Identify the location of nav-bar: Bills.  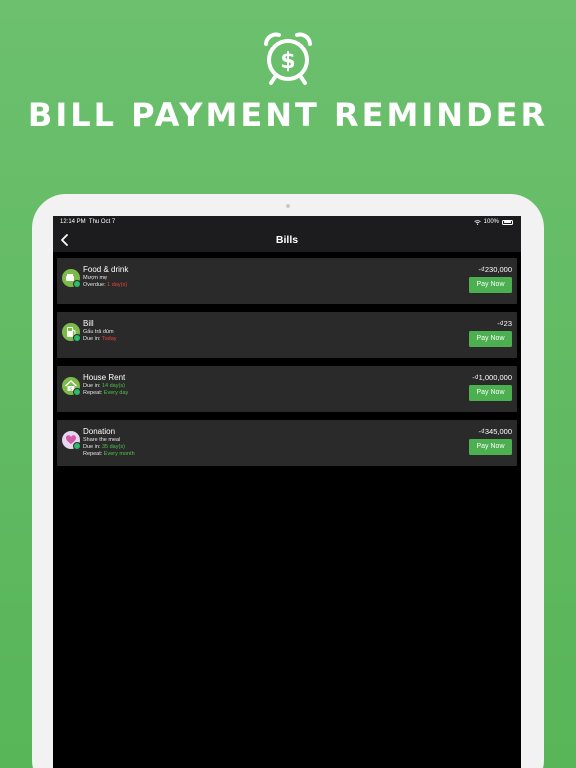
(287, 240).